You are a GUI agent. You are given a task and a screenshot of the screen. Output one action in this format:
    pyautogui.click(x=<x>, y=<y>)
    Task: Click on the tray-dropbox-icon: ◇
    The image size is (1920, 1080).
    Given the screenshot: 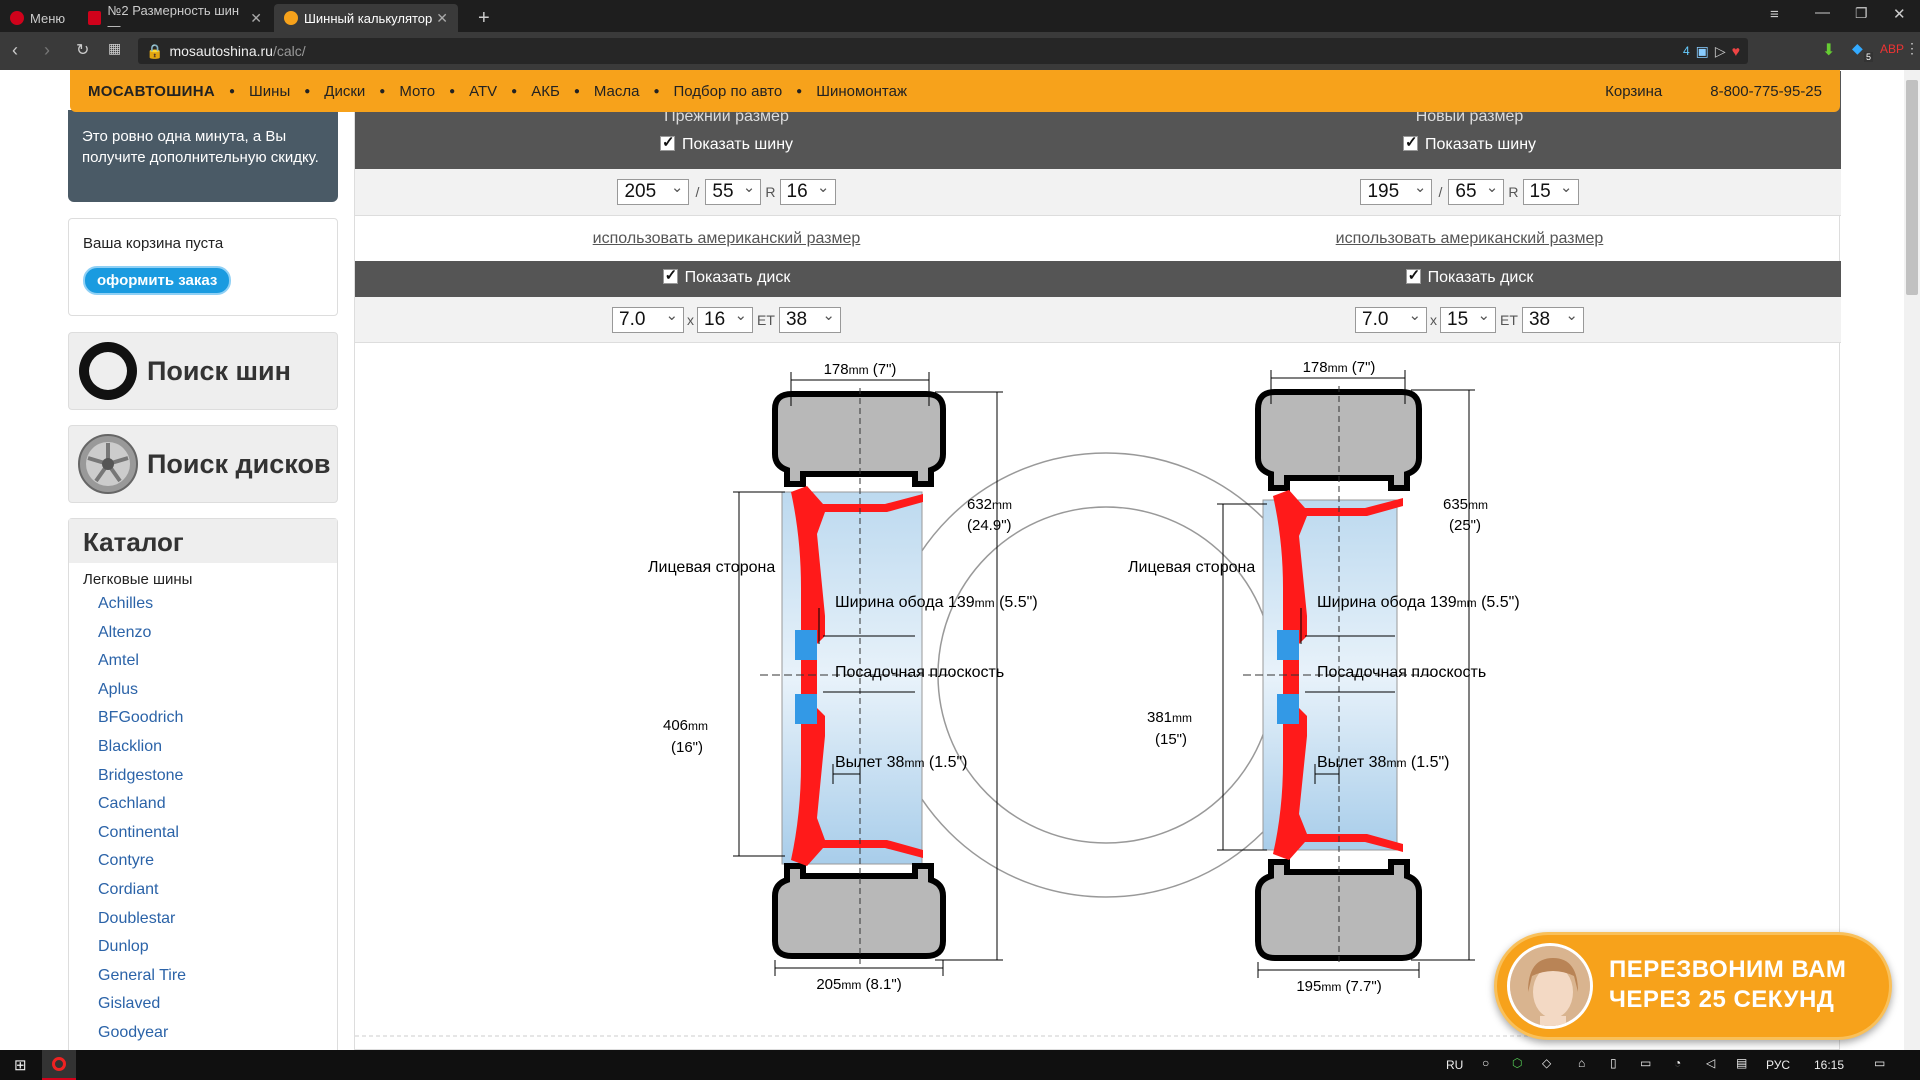 What is the action you would take?
    pyautogui.click(x=1546, y=1063)
    